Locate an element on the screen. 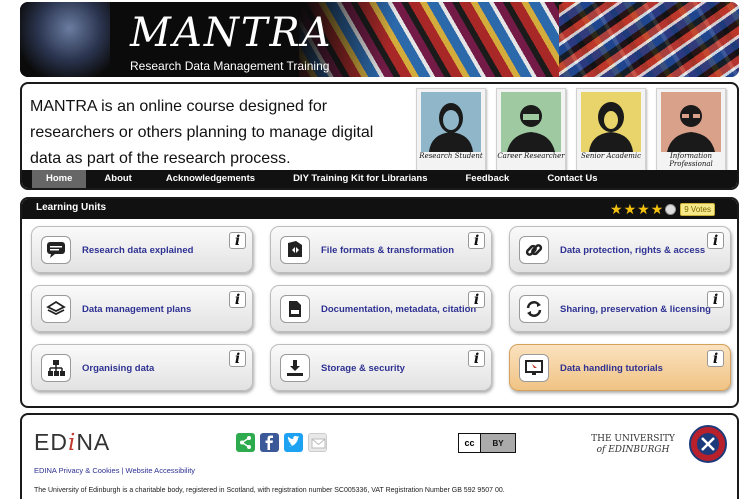 This screenshot has height=499, width=740. star-empty-icon is located at coordinates (671, 209).